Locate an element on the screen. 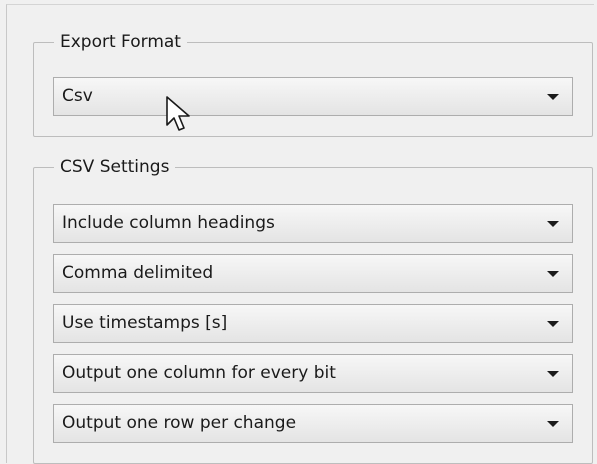 The width and height of the screenshot is (597, 464). delimiter-dropdown: Comma delimited is located at coordinates (313, 273).